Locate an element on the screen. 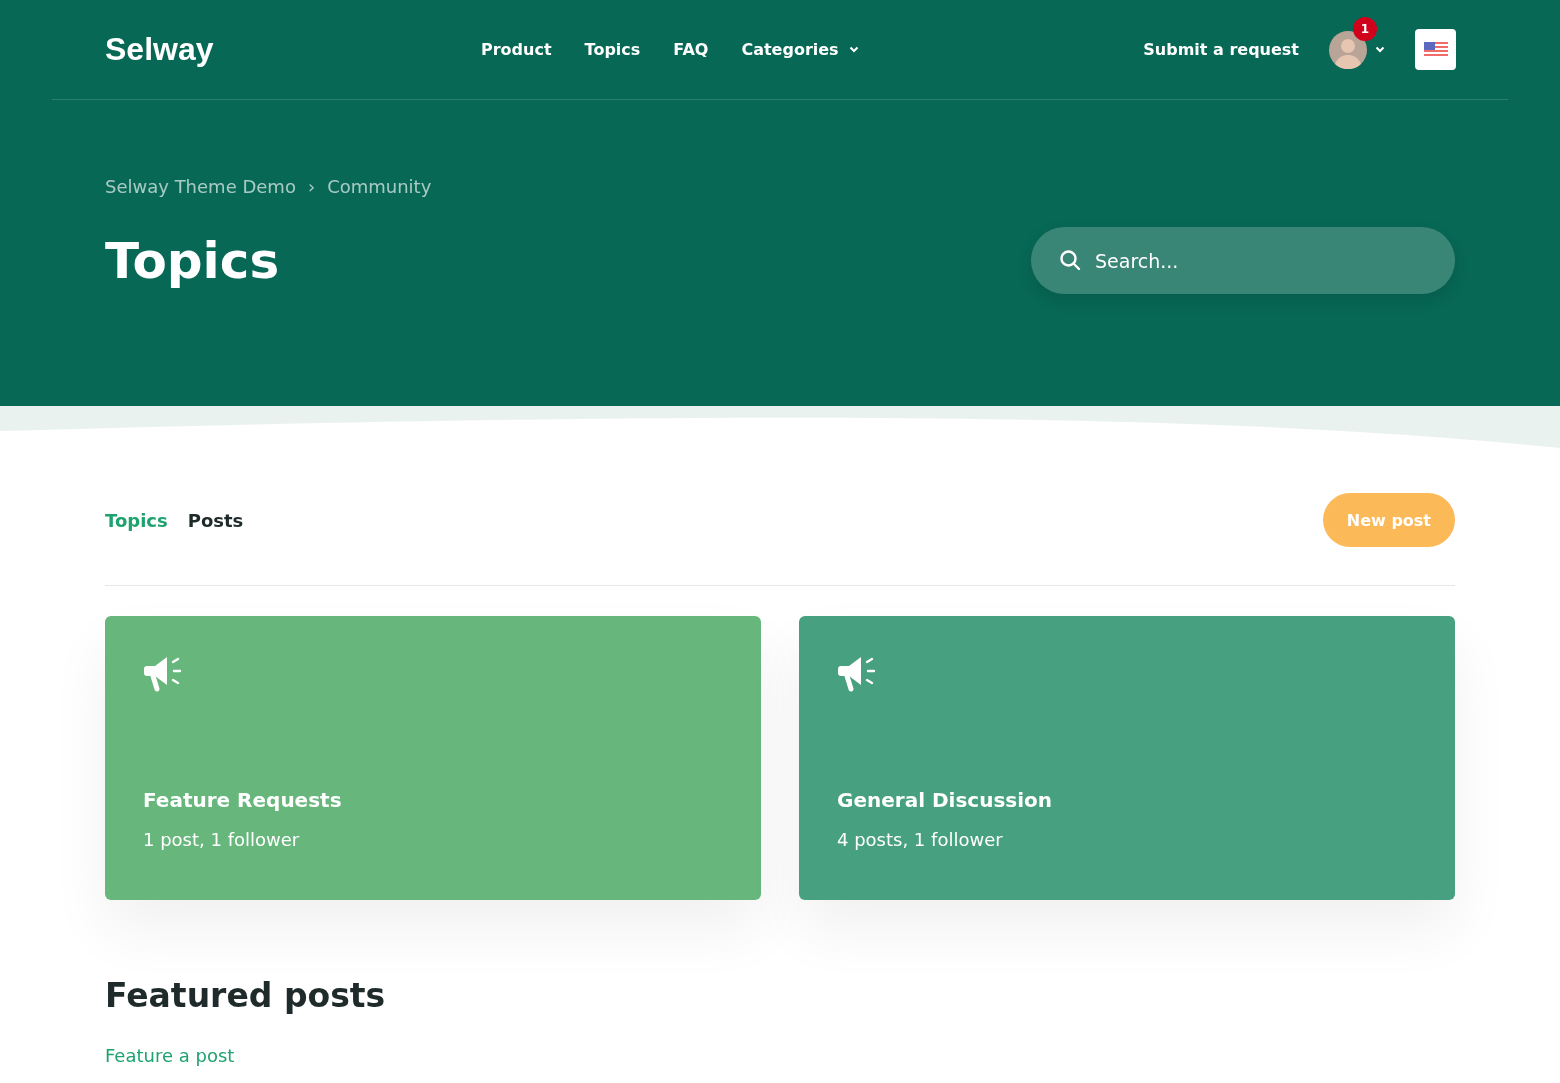  logo: Selway is located at coordinates (293, 49).